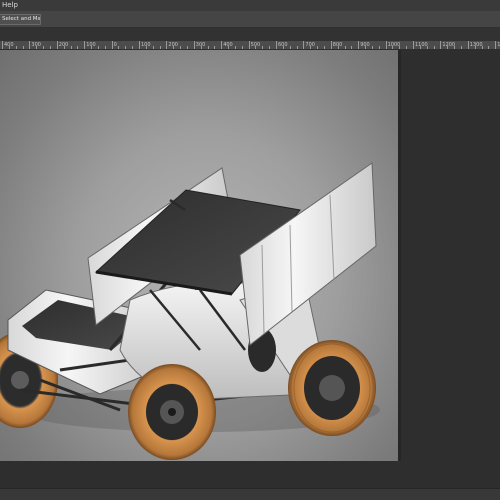  What do you see at coordinates (399, 255) in the screenshot?
I see `document-edge` at bounding box center [399, 255].